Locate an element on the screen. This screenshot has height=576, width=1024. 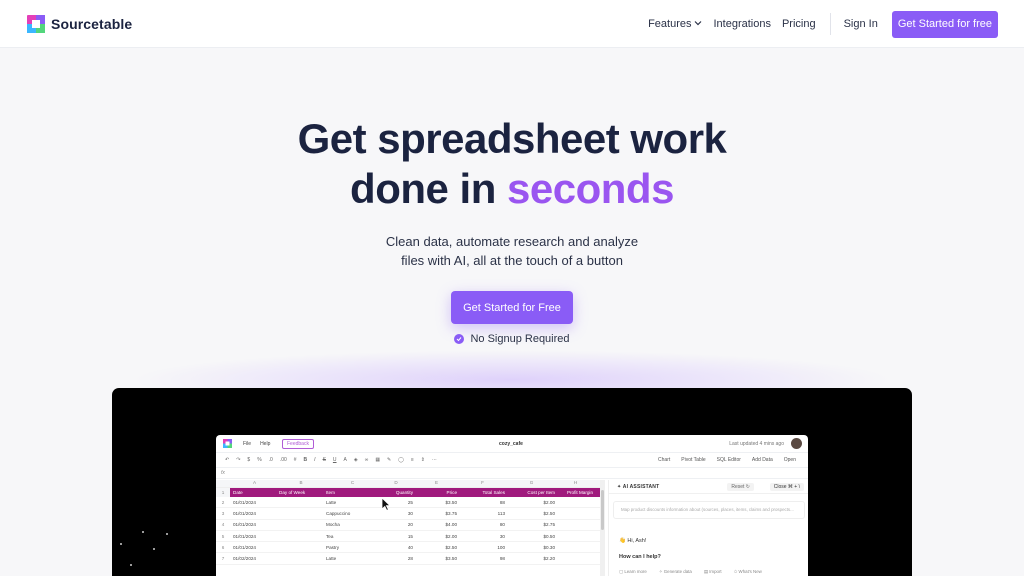
table-cell: 20 is located at coordinates (397, 524).